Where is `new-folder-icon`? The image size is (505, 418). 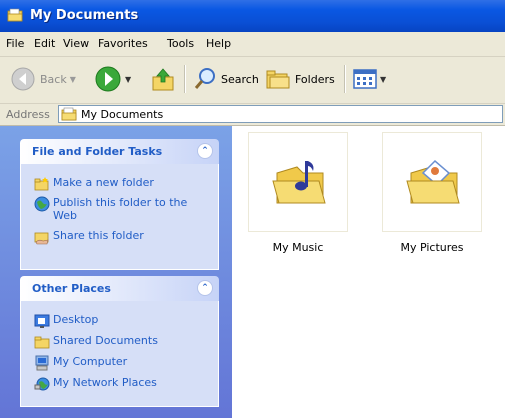
new-folder-icon is located at coordinates (41, 184).